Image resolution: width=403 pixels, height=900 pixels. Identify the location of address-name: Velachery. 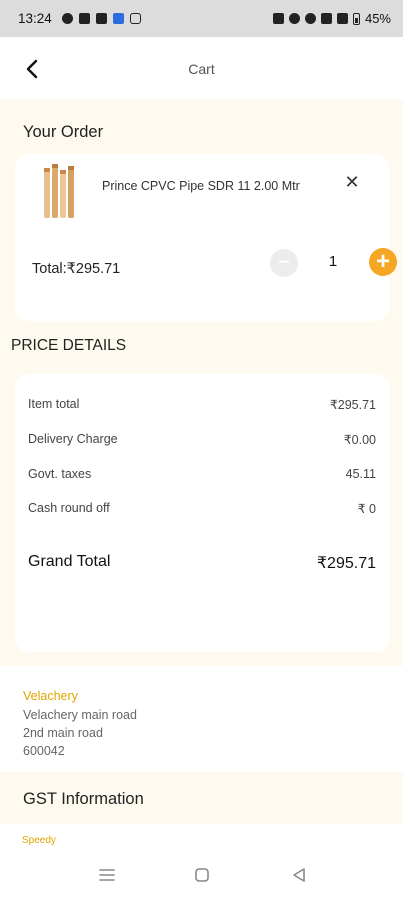
(50, 696).